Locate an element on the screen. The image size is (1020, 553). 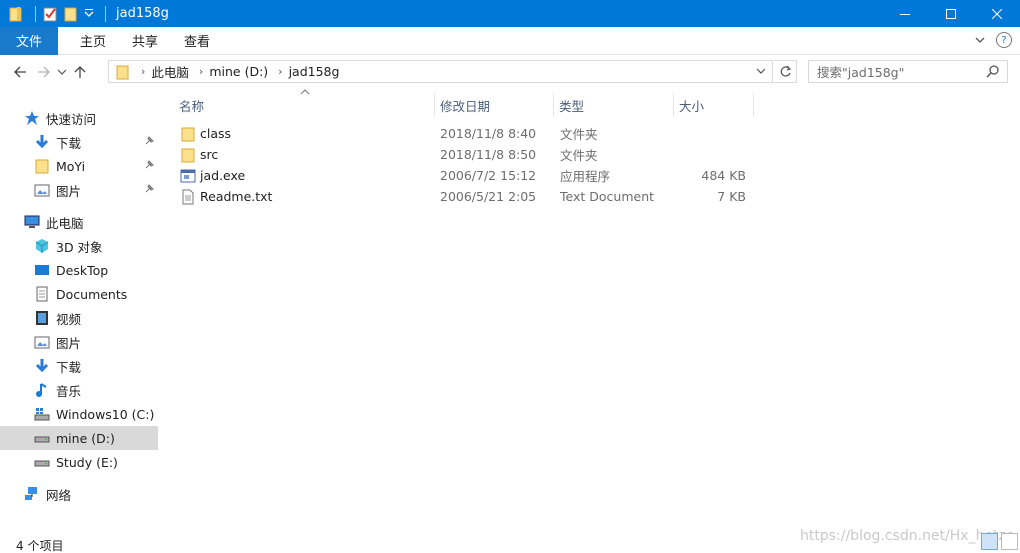
file-row: src 2018/11/8 8:50 文件夹 is located at coordinates (460, 154).